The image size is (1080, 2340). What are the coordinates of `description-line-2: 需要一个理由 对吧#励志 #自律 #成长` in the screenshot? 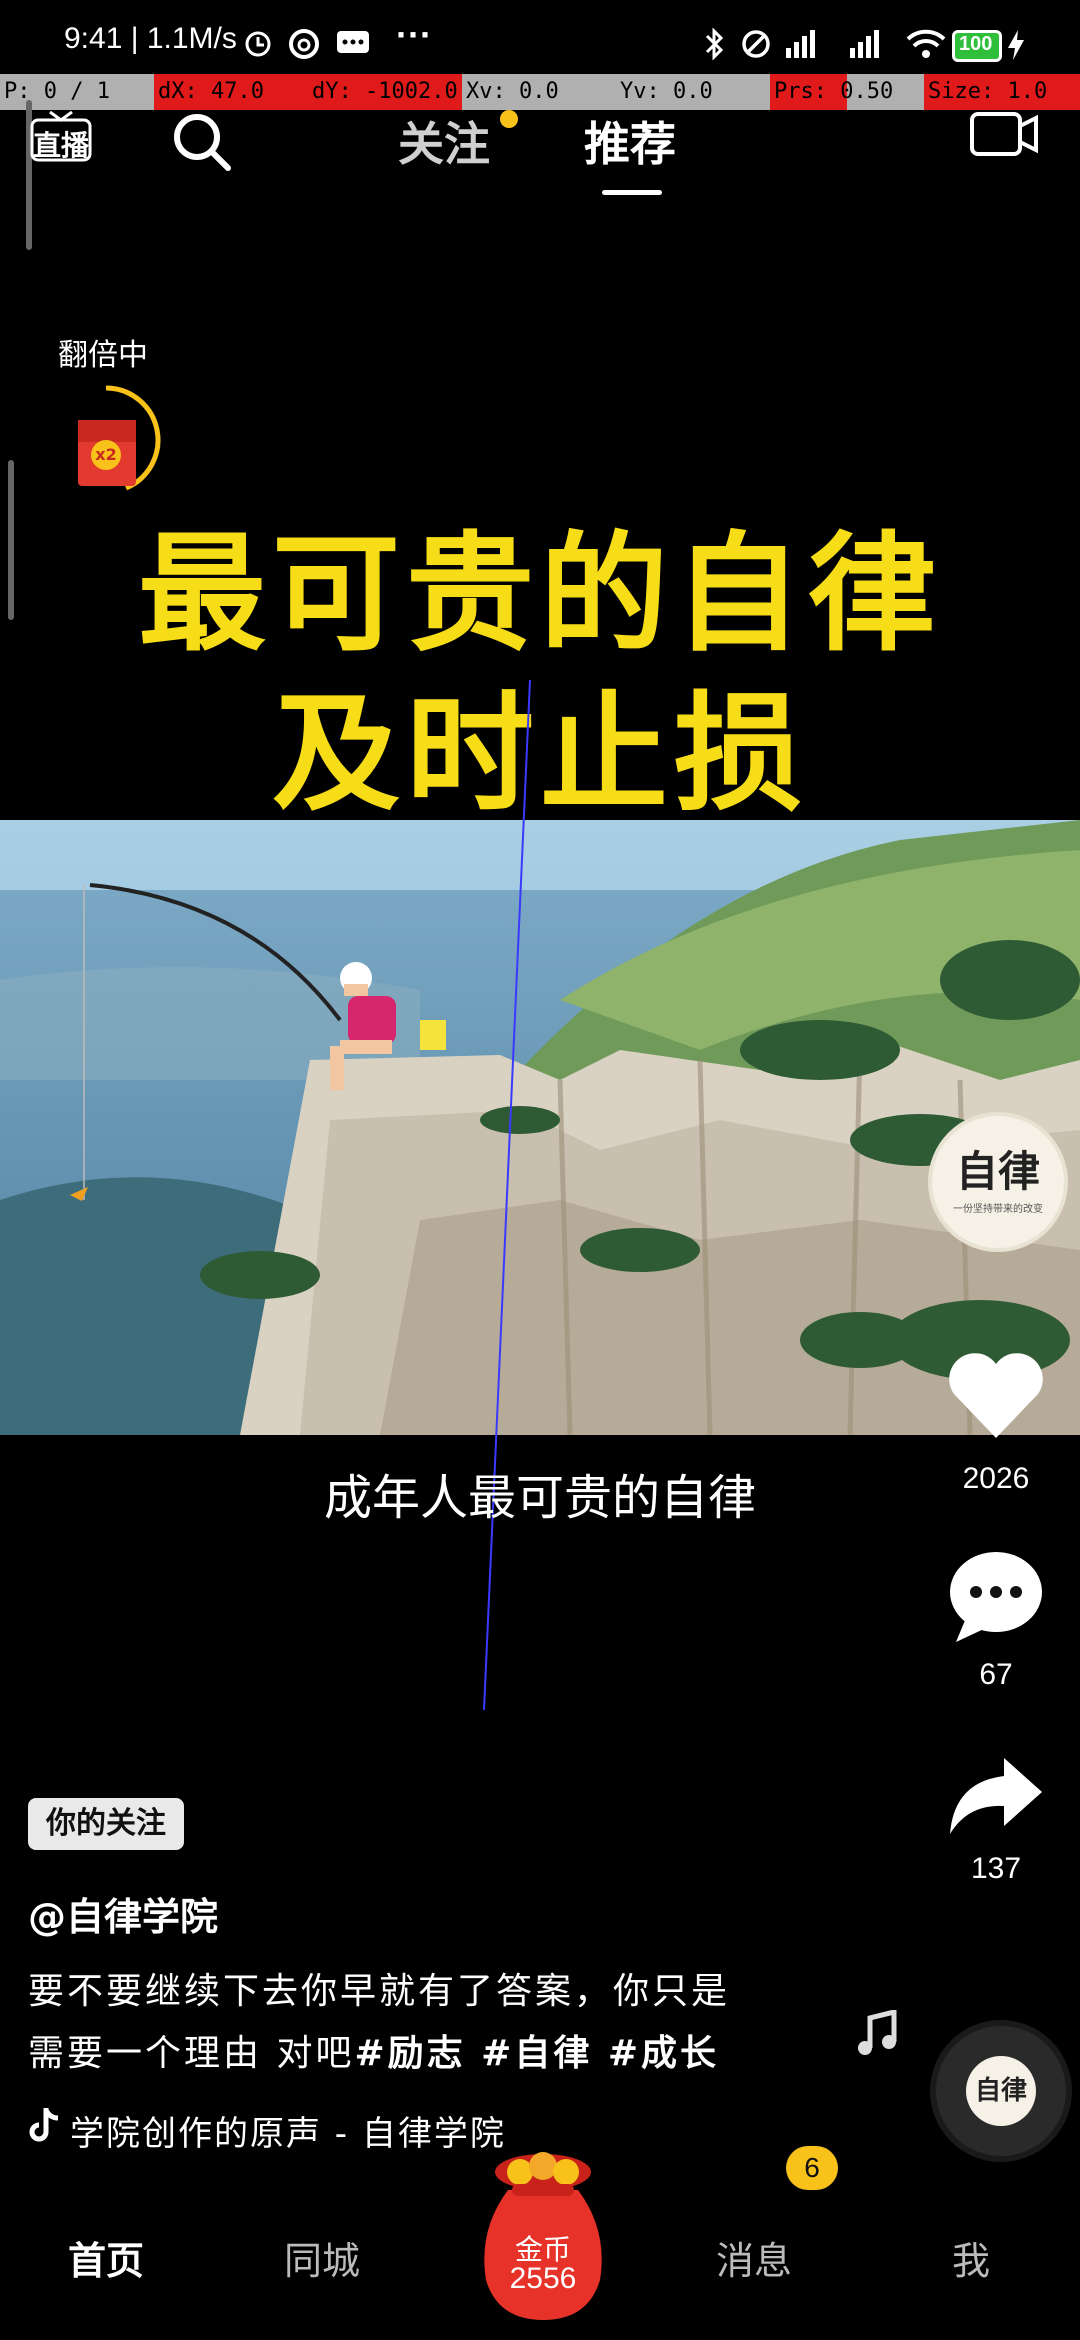 It's located at (373, 2050).